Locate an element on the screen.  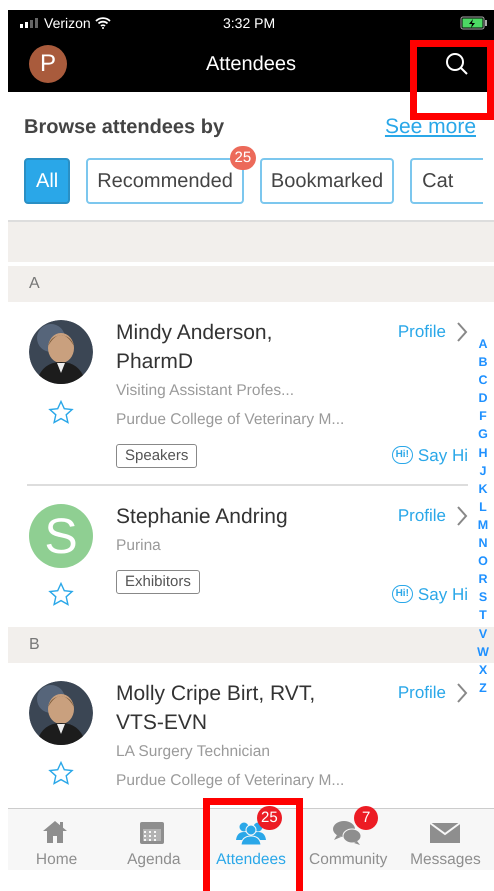
attendee-detail: Purina is located at coordinates (139, 546).